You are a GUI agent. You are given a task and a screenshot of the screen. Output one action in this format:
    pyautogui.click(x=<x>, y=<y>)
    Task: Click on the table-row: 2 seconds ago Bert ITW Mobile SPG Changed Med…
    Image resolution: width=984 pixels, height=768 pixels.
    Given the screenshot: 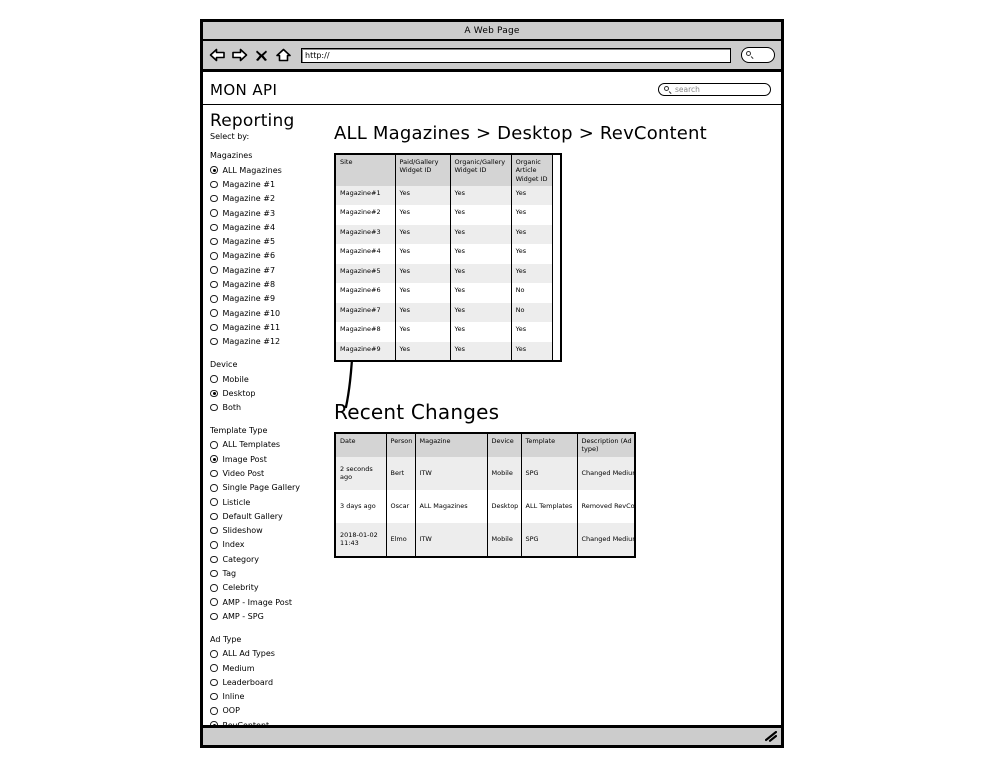 What is the action you would take?
    pyautogui.click(x=485, y=473)
    